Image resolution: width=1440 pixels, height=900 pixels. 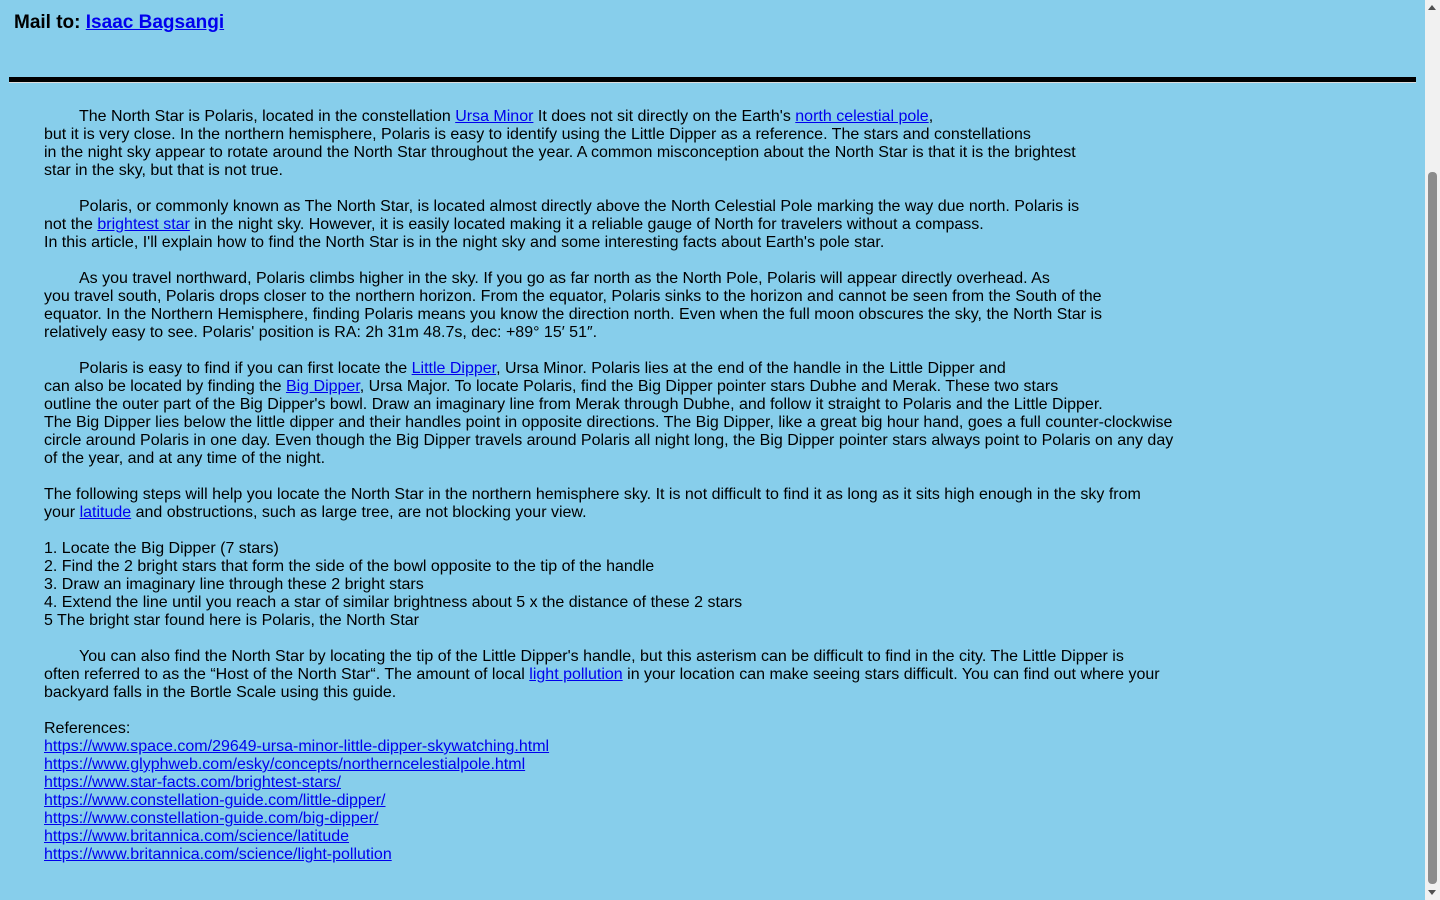 I want to click on ursa-minor-link: Ursa Minor, so click(x=494, y=116).